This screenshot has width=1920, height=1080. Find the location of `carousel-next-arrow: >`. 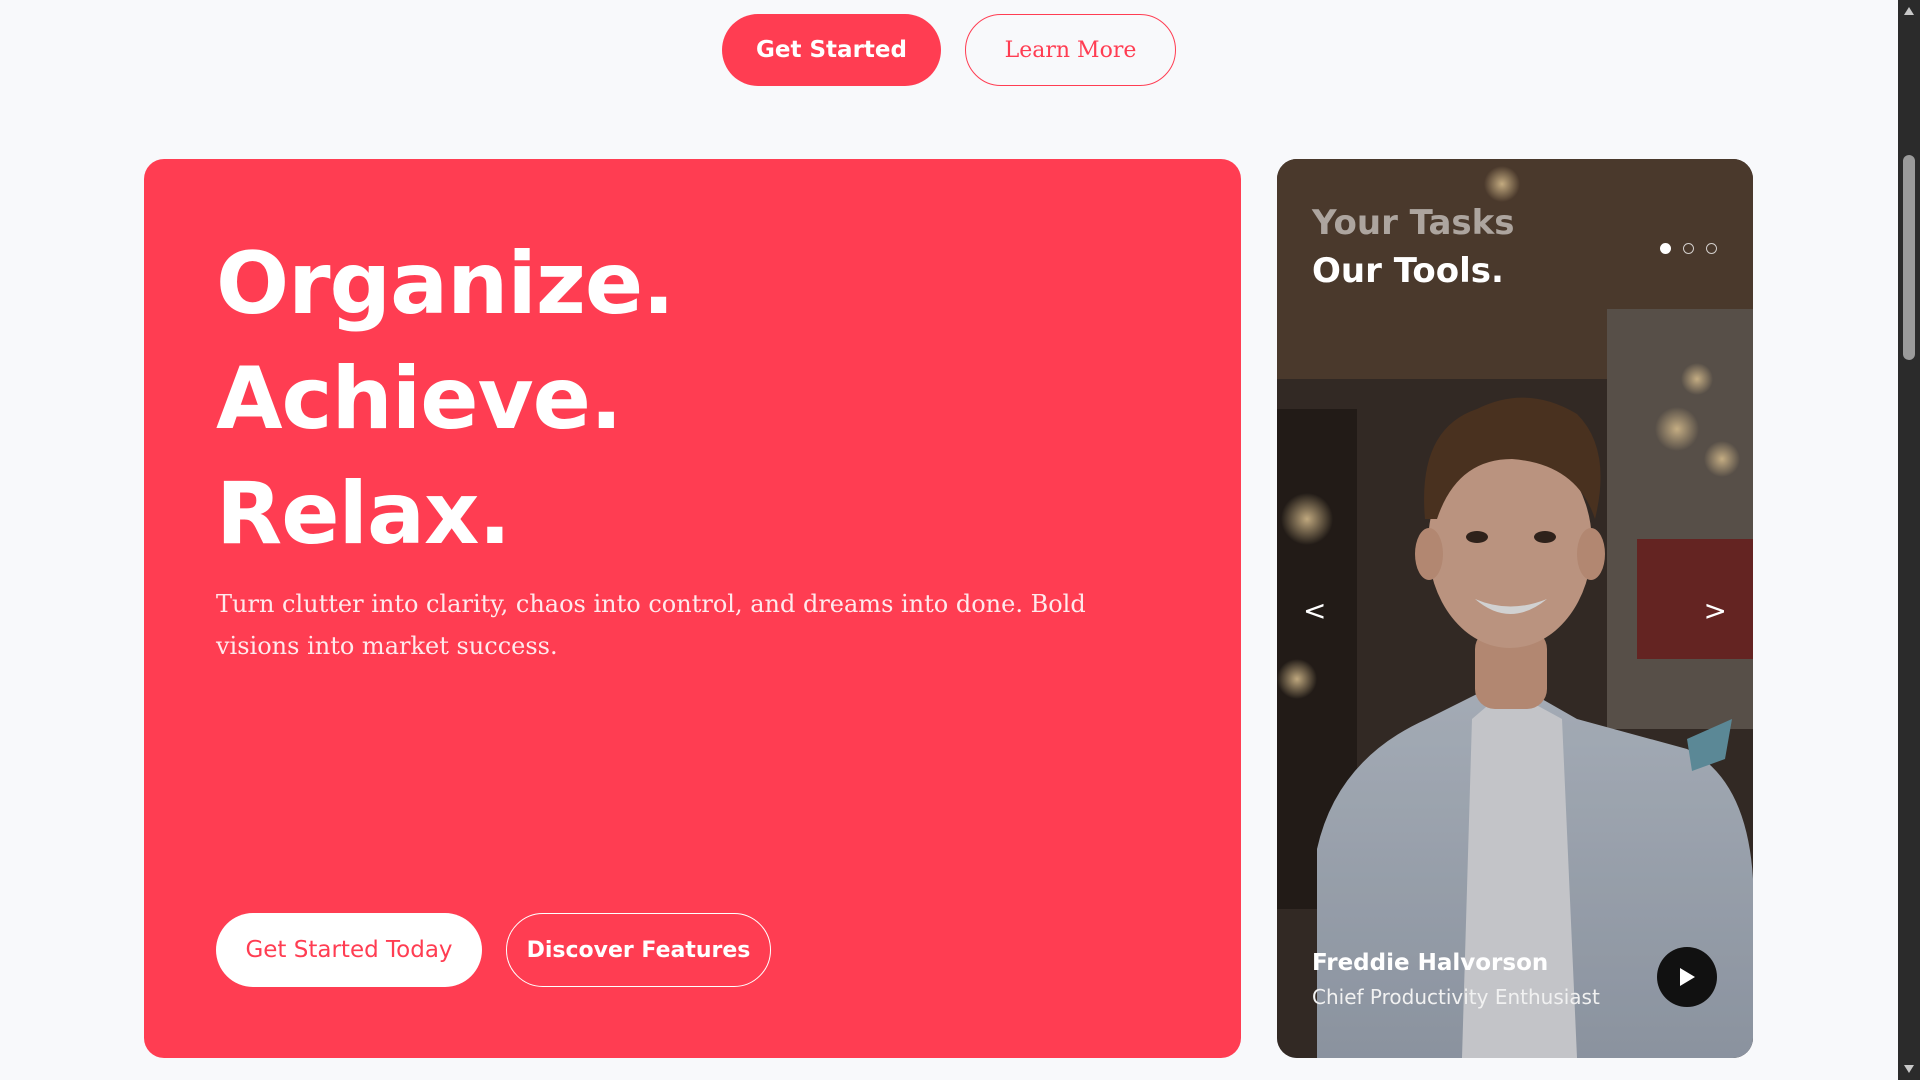

carousel-next-arrow: > is located at coordinates (1715, 611).